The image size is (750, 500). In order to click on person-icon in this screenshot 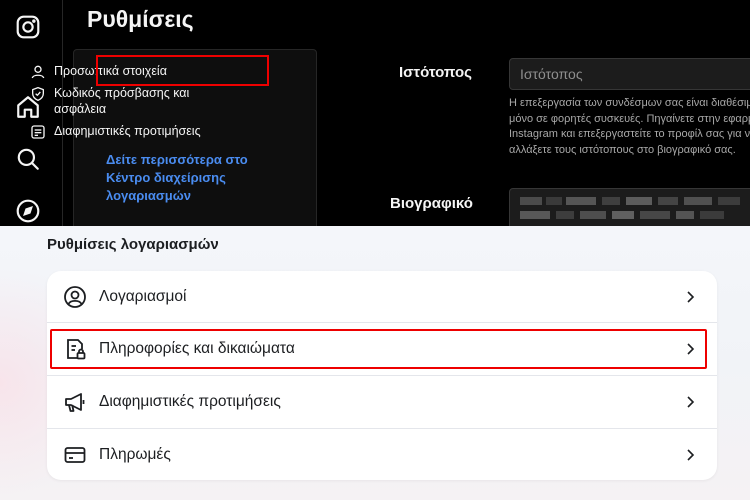, I will do `click(38, 72)`.